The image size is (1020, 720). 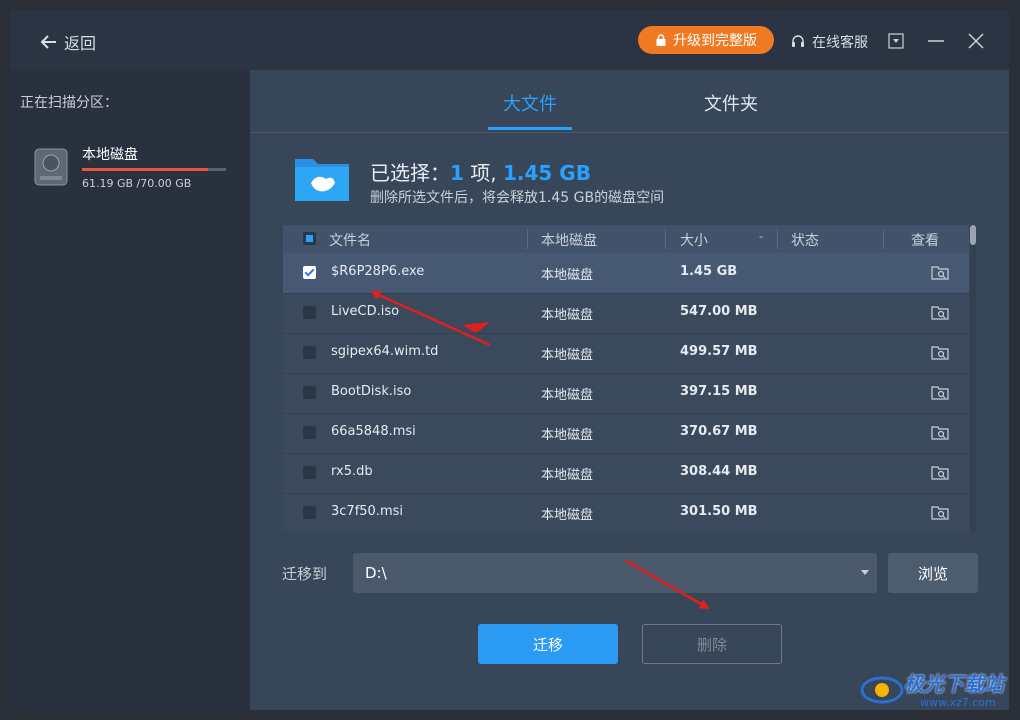 I want to click on watermark-url: www.xz7.com, so click(x=958, y=702).